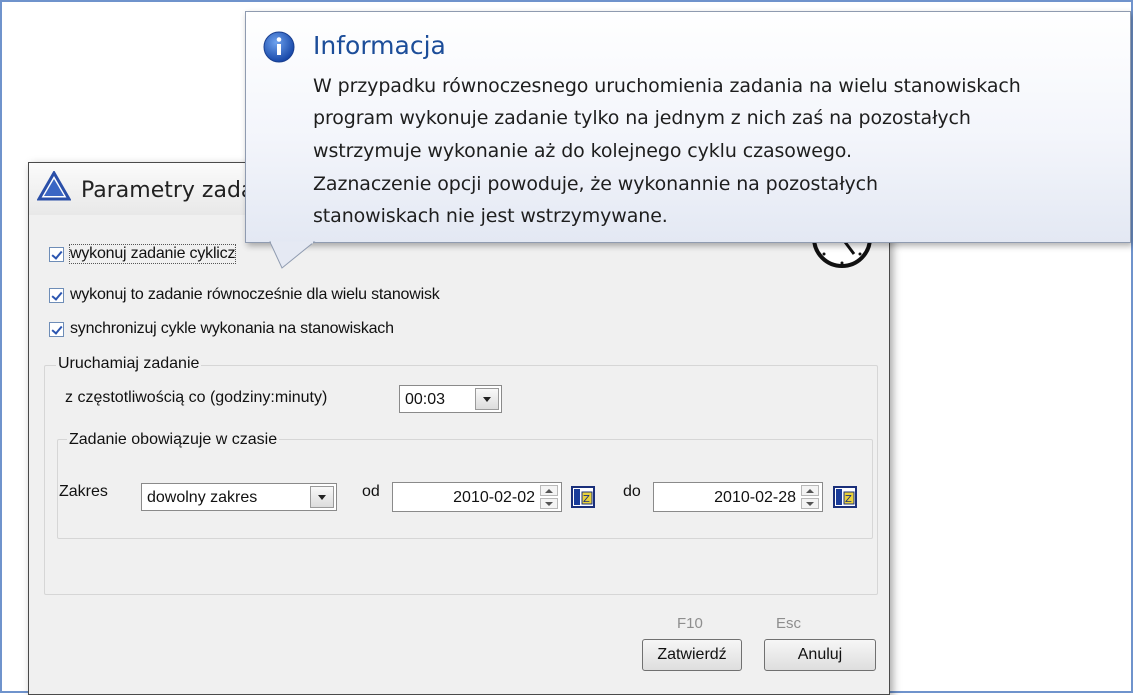 This screenshot has width=1133, height=695. Describe the element at coordinates (549, 497) in the screenshot. I see `from-date-spinner` at that location.